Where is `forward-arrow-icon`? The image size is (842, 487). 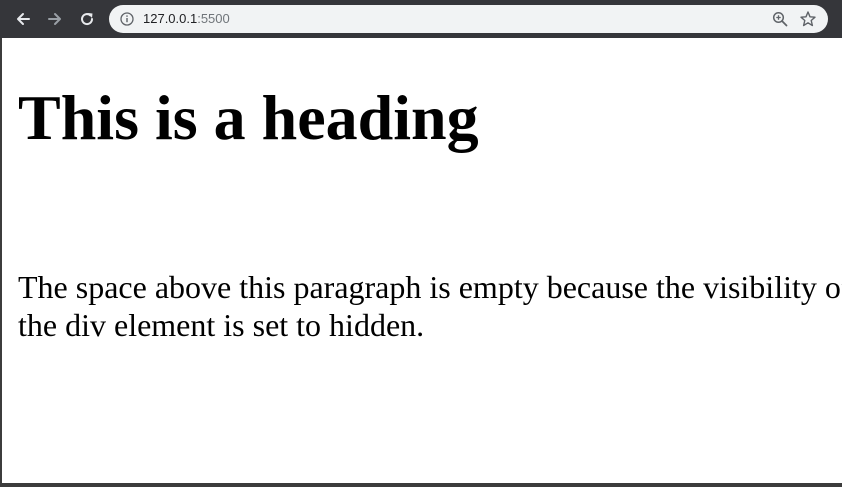
forward-arrow-icon is located at coordinates (54, 19).